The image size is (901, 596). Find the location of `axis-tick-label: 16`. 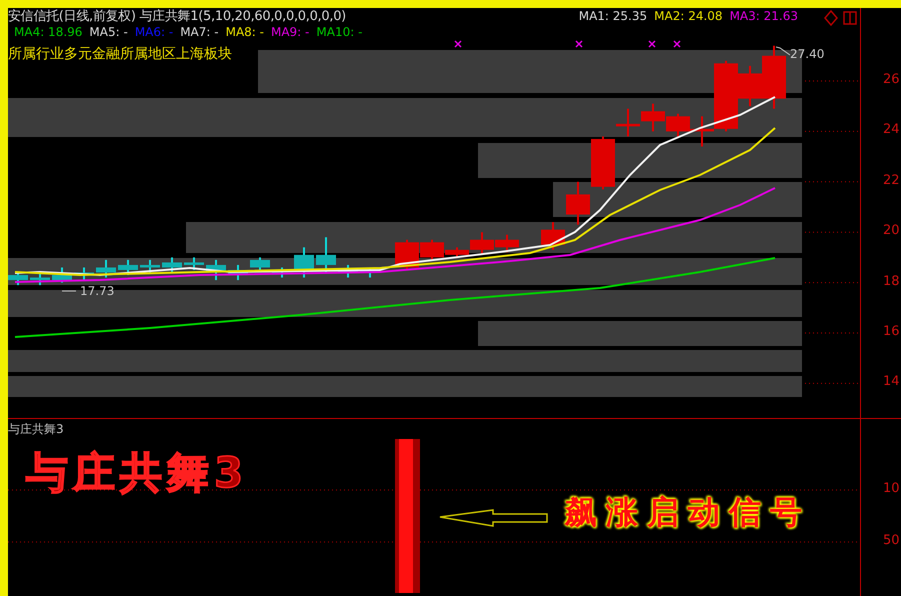

axis-tick-label: 16 is located at coordinates (891, 331).